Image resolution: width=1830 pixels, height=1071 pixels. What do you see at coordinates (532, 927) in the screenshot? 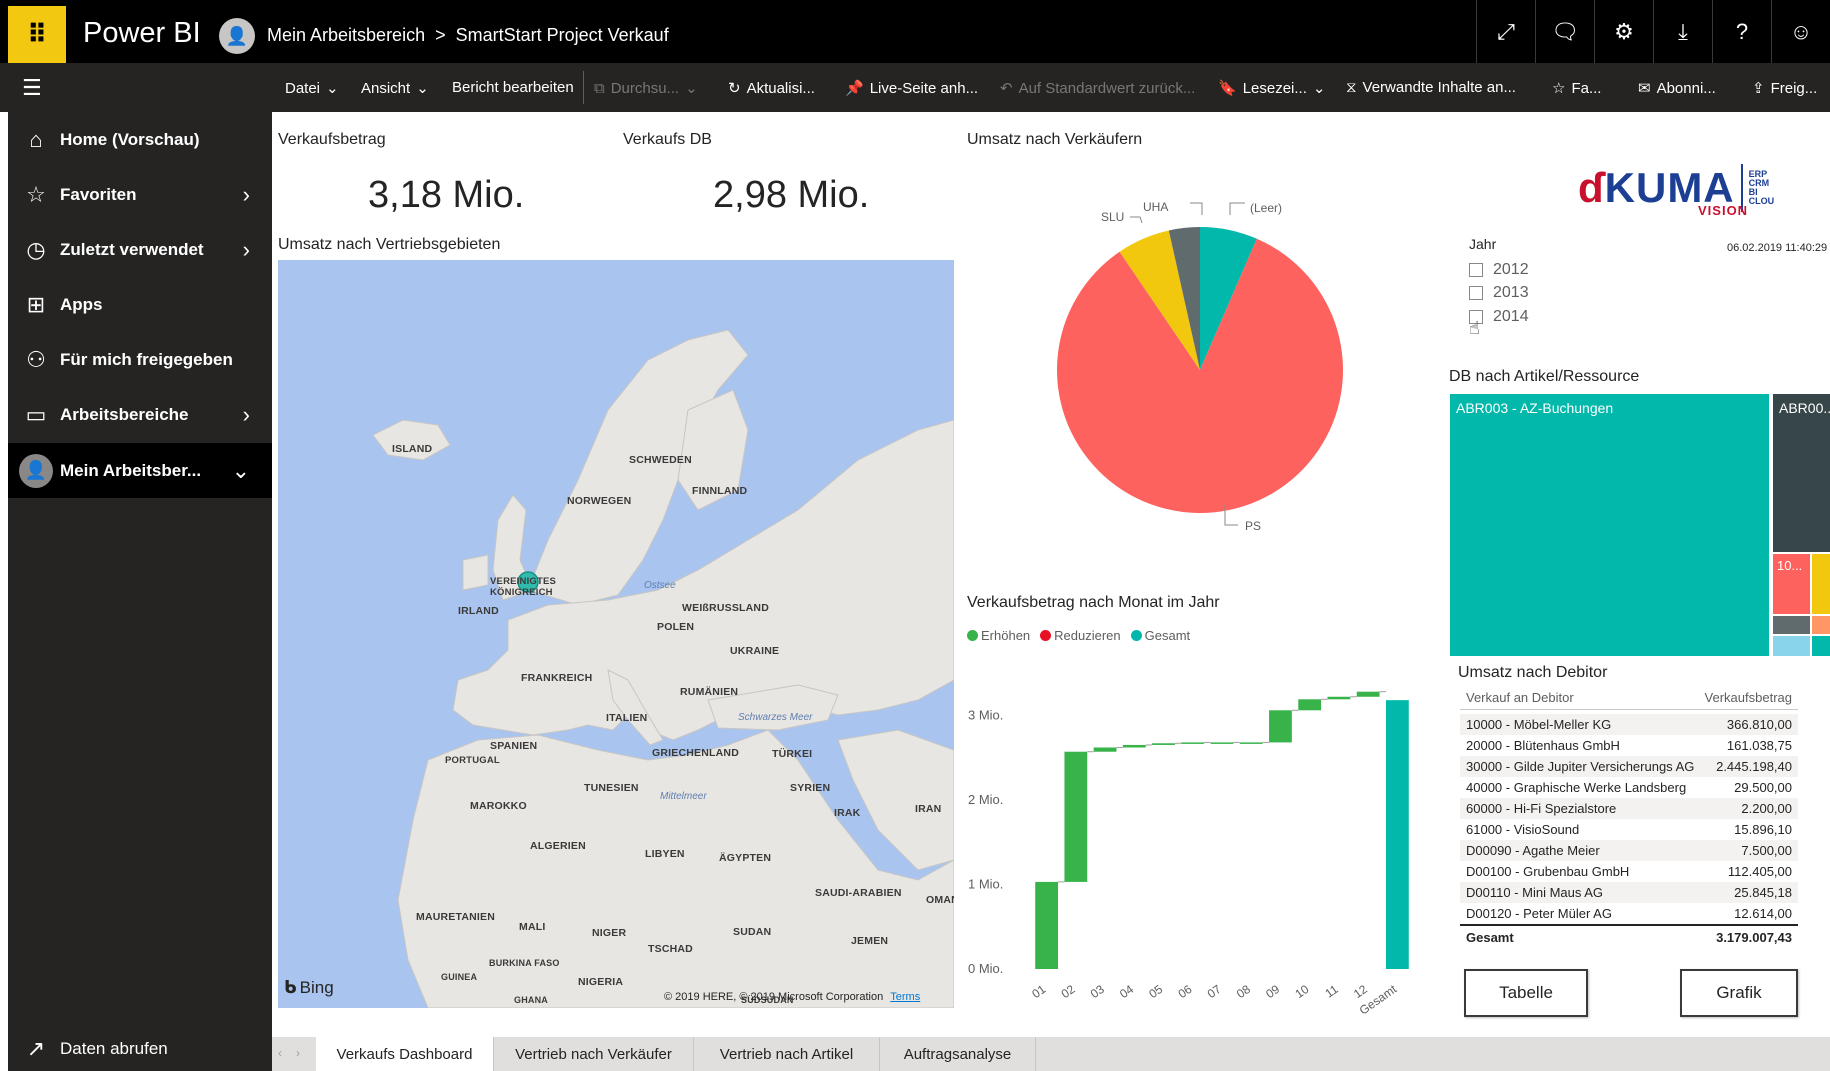
I see `map-label: MALI` at bounding box center [532, 927].